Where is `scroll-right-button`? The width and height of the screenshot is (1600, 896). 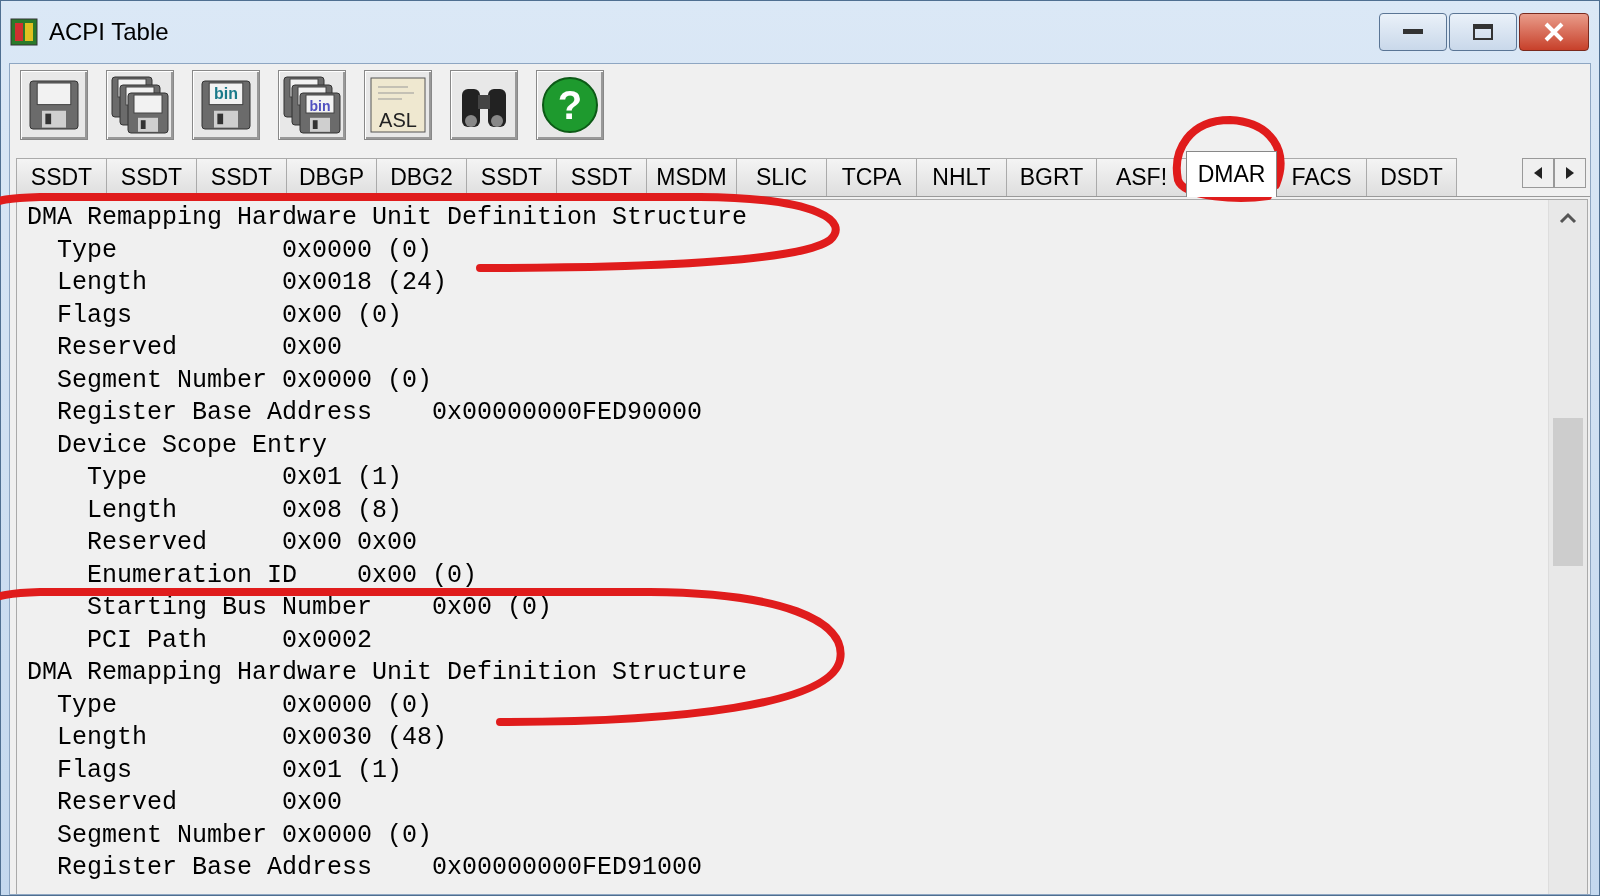
scroll-right-button is located at coordinates (1570, 173).